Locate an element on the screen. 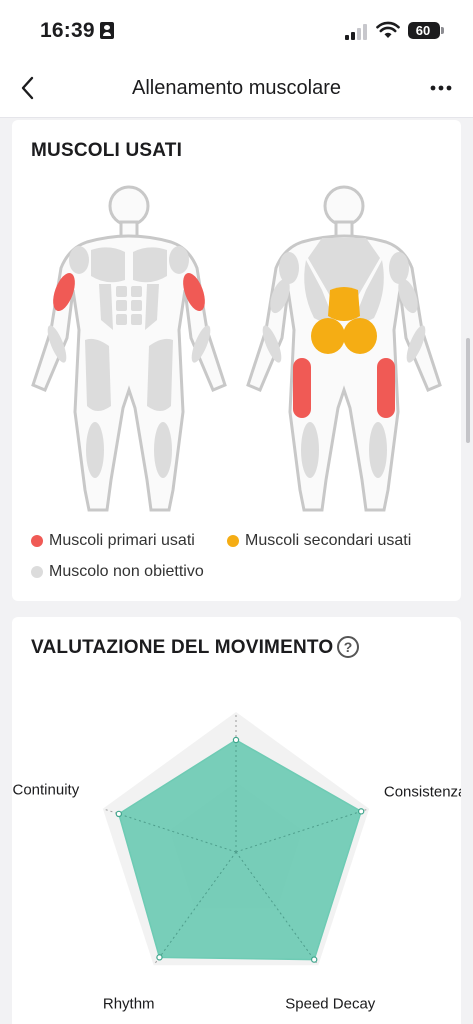  evaluation-card-title: VALUTAZIONE DEL MOVIMENTO is located at coordinates (182, 647).